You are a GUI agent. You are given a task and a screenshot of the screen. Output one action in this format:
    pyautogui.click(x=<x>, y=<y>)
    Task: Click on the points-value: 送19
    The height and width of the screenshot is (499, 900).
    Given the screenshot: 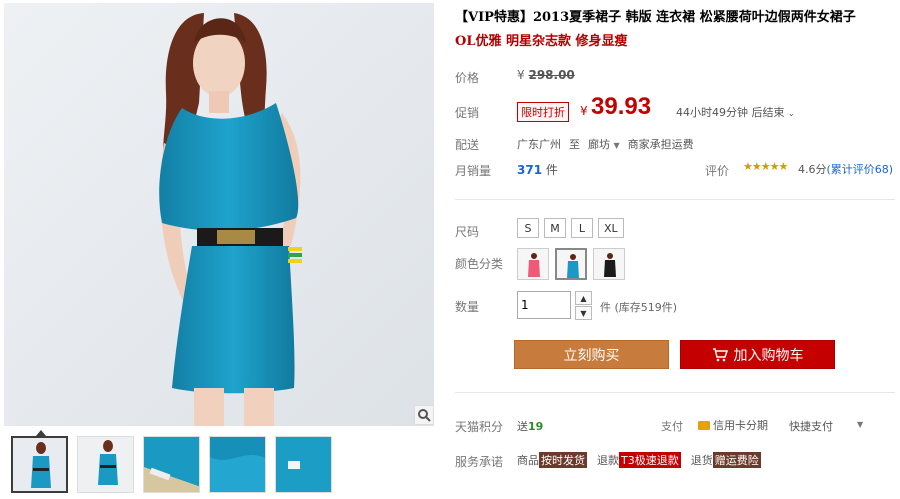 What is the action you would take?
    pyautogui.click(x=530, y=426)
    